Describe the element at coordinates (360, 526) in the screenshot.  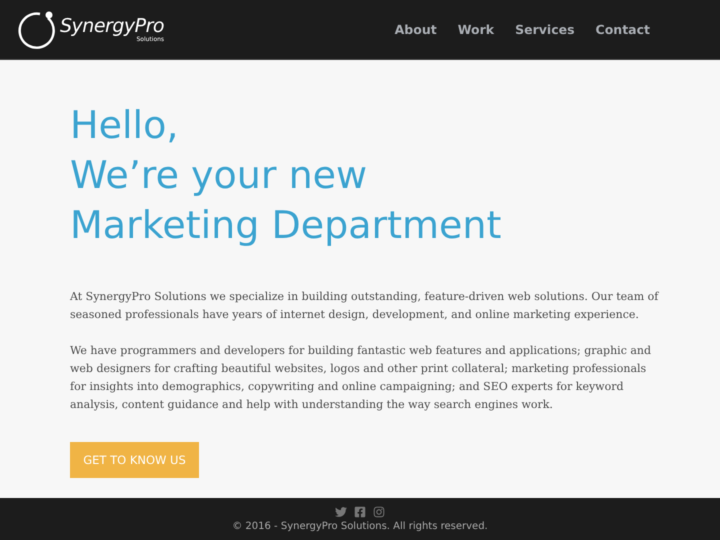
I see `copyright-text: © 2016 - SynergyPro Solutions. All rights reserved.` at that location.